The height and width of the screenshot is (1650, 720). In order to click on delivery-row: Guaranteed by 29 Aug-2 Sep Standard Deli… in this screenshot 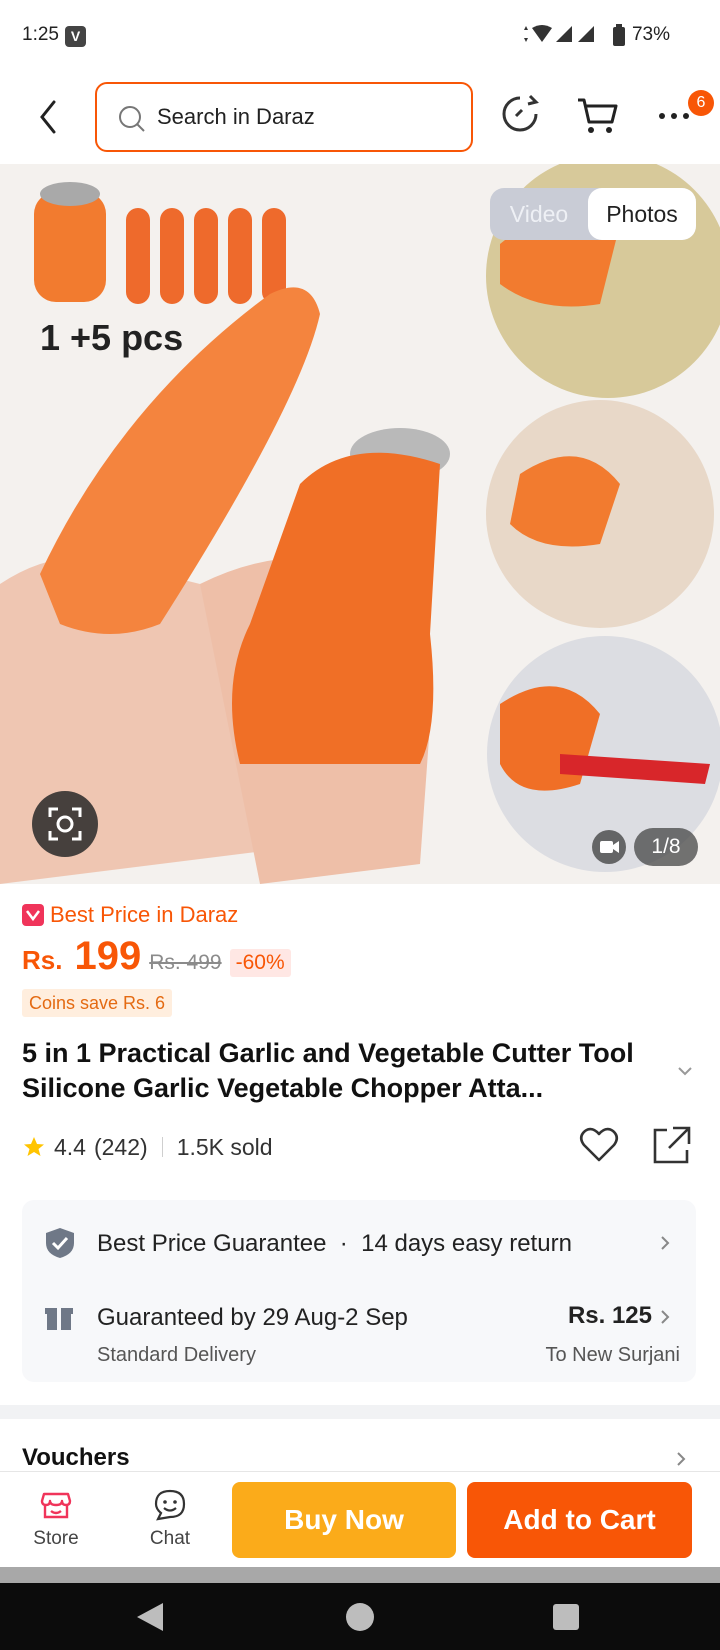, I will do `click(359, 1332)`.